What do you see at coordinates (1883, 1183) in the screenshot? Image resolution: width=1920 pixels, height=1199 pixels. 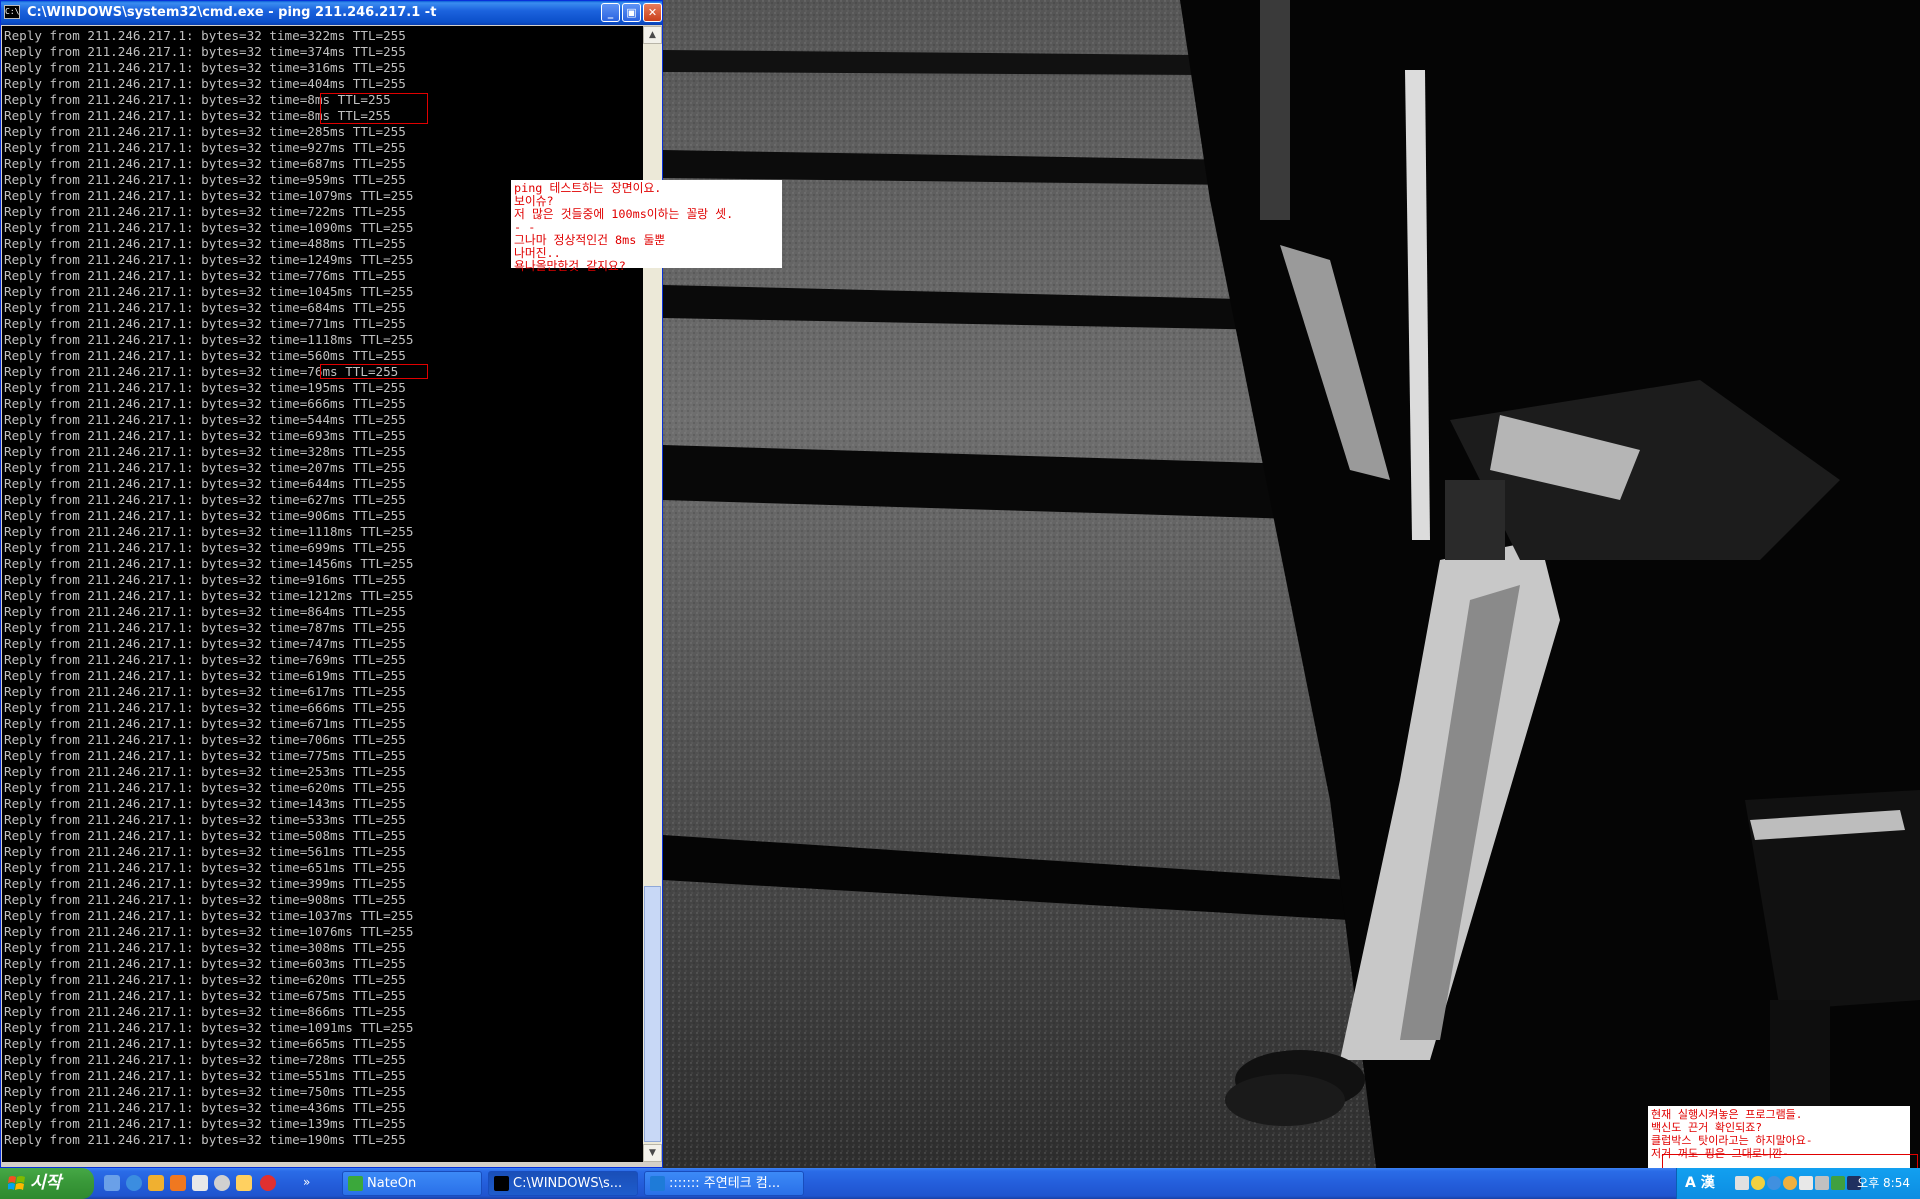 I see `clock: 오후 8:54` at bounding box center [1883, 1183].